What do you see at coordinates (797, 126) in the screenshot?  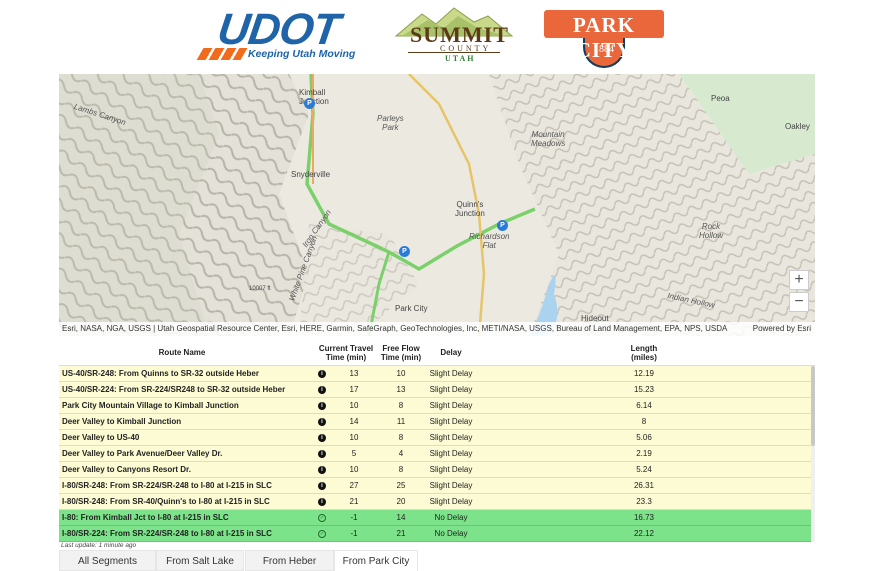 I see `map-label-oakley: Oakley` at bounding box center [797, 126].